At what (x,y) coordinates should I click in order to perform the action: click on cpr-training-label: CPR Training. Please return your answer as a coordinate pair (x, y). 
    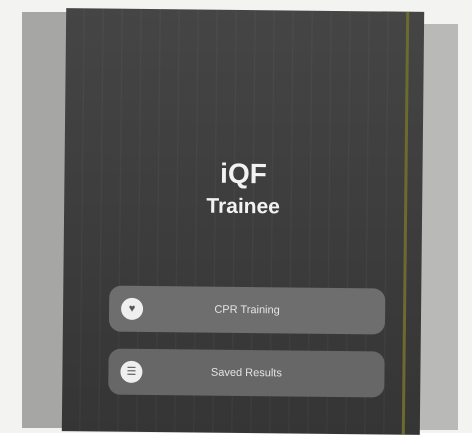
    Looking at the image, I should click on (247, 310).